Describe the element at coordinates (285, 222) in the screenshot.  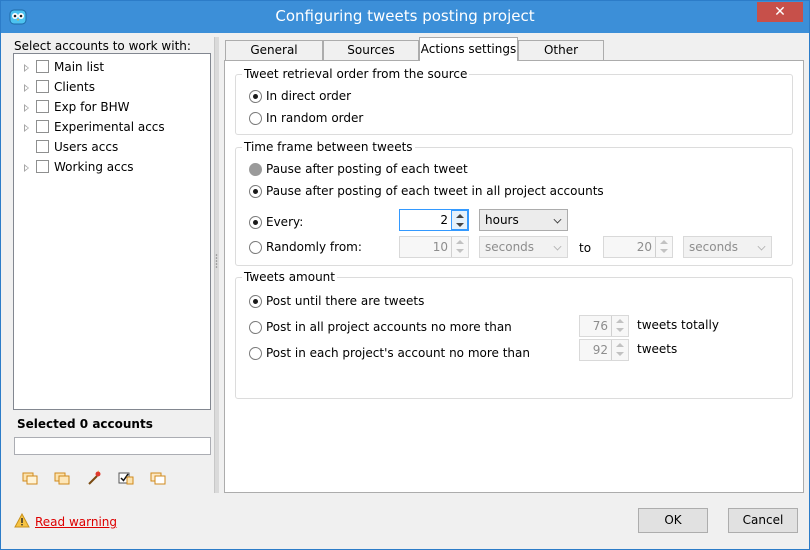
I see `radio-label: Every:` at that location.